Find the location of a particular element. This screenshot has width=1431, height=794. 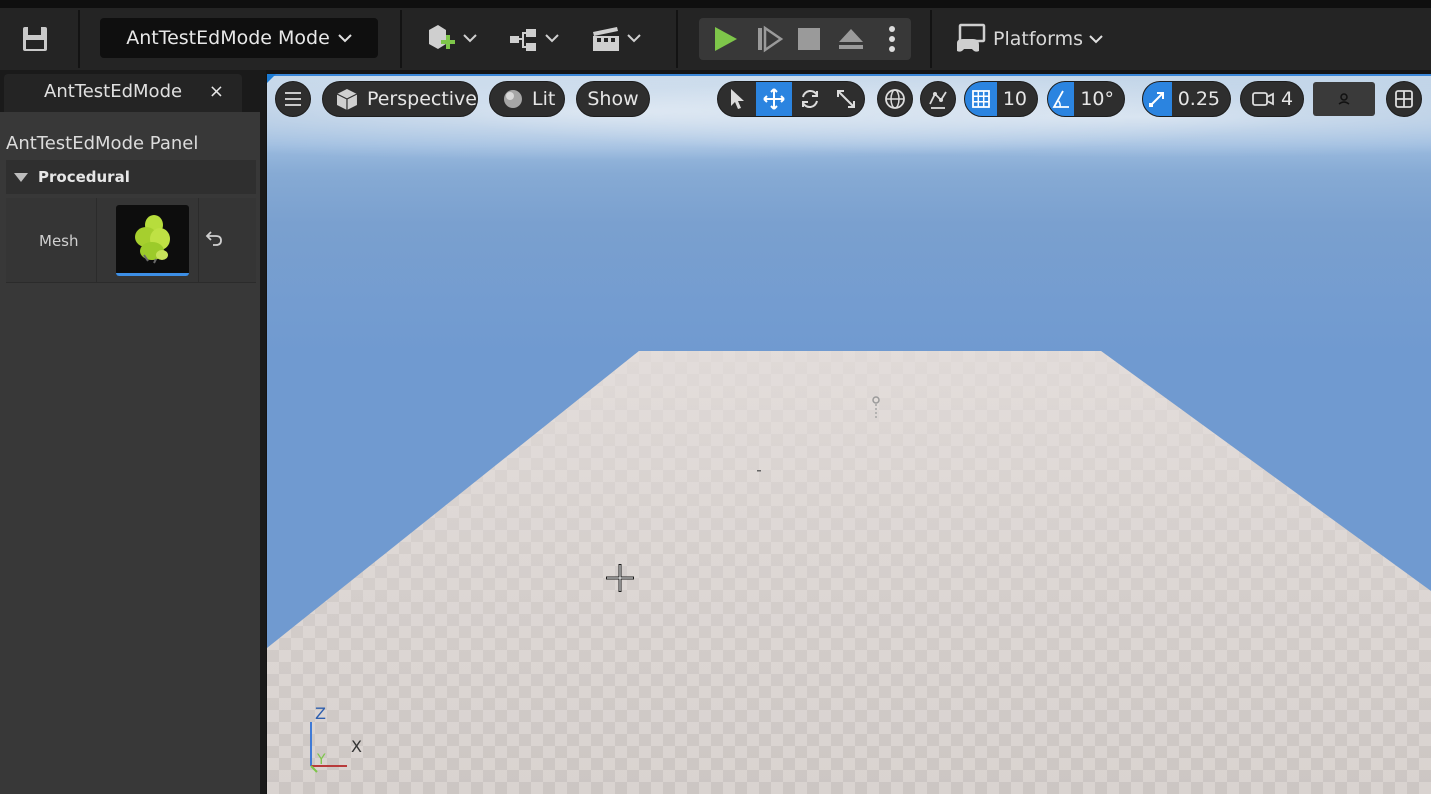

save-icon is located at coordinates (35, 39).